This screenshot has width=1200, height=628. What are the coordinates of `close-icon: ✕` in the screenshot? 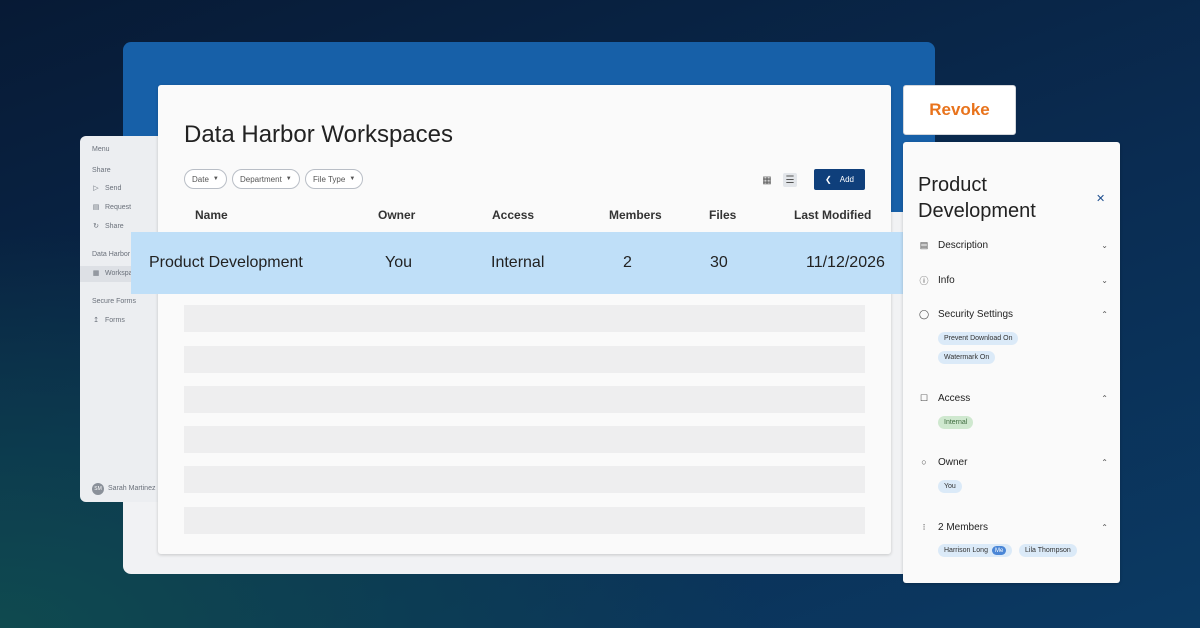 It's located at (1100, 198).